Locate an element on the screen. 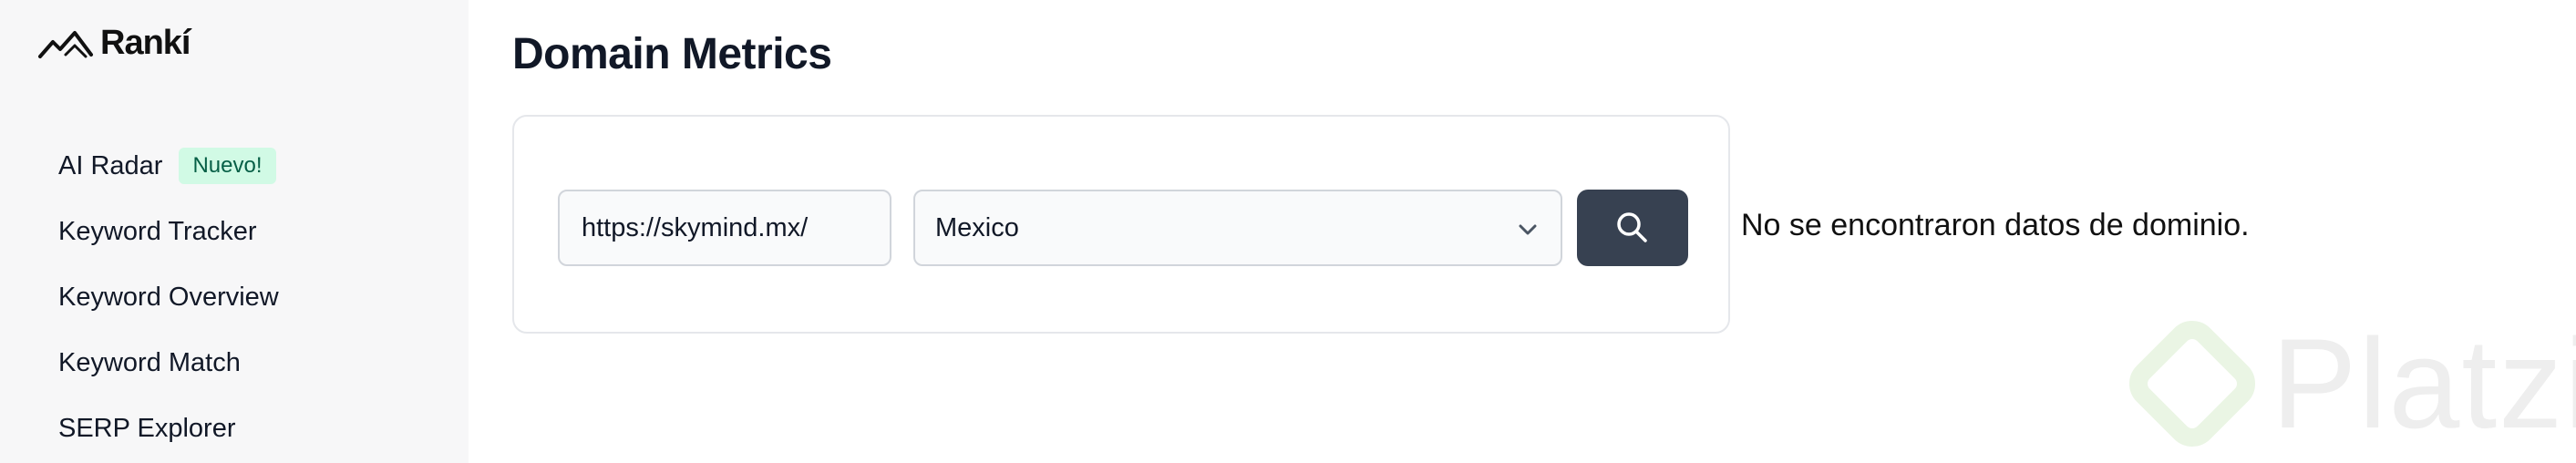 The image size is (2576, 463). sidebar-item-serp-explorer: SERP Explorer is located at coordinates (168, 429).